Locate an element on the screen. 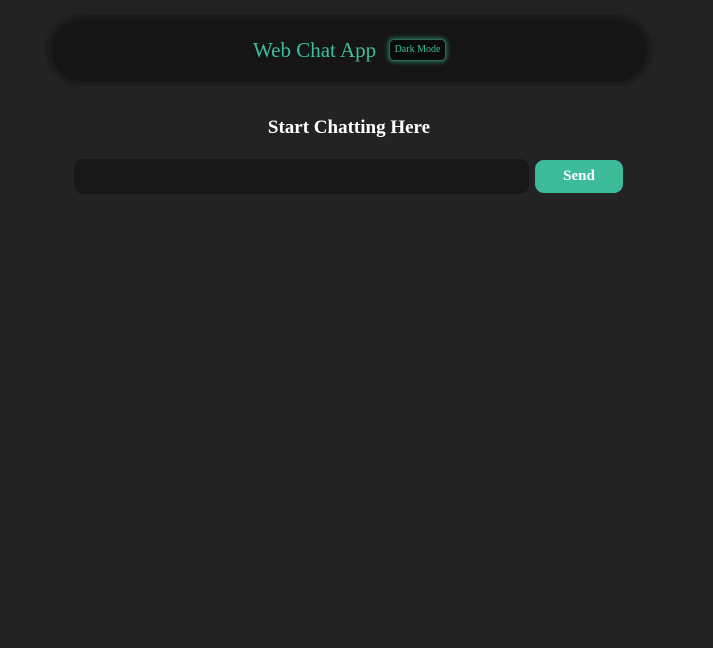  dark-mode-toggle-button: Dark Mode is located at coordinates (417, 50).